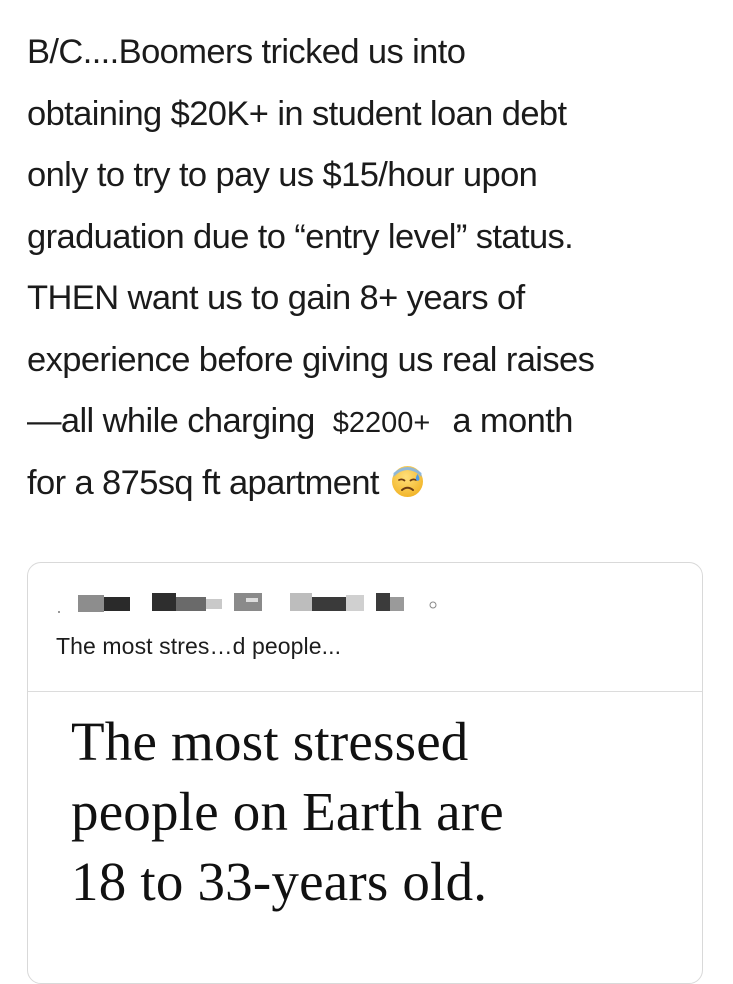  I want to click on image-headline-line-1: The most stressed, so click(270, 741).